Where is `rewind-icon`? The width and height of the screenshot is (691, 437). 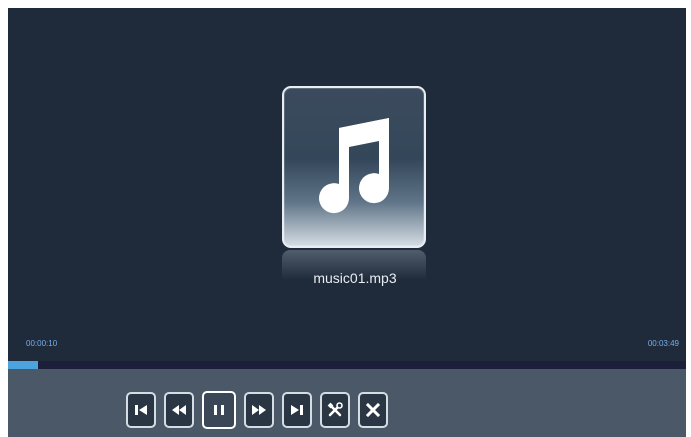
rewind-icon is located at coordinates (179, 410).